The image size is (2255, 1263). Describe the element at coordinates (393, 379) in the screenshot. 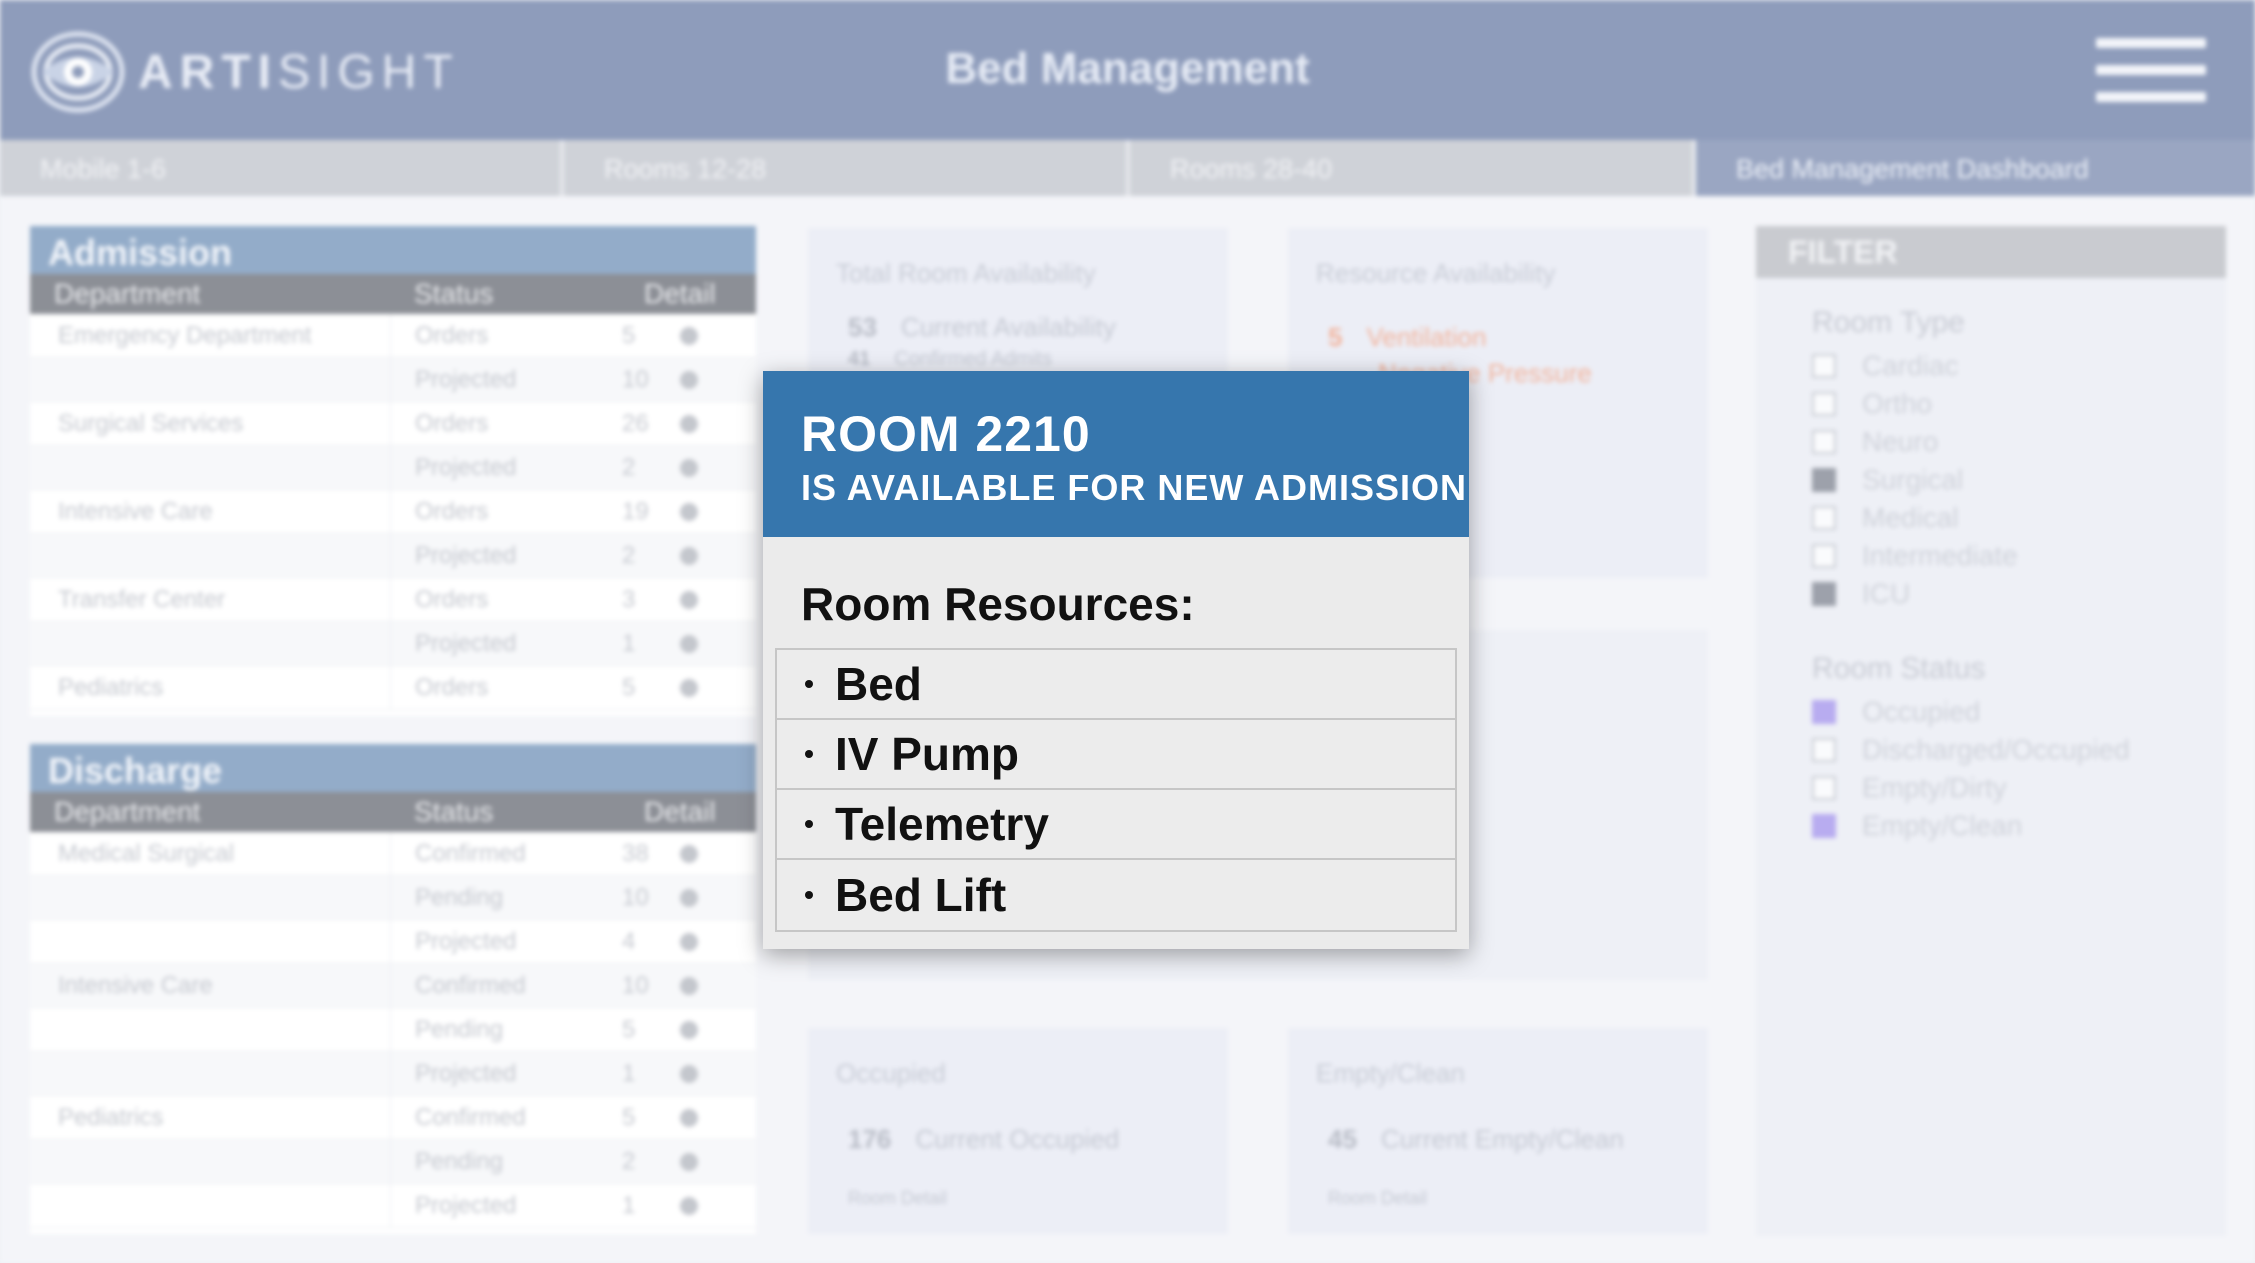

I see `table-row: Projected 10` at that location.